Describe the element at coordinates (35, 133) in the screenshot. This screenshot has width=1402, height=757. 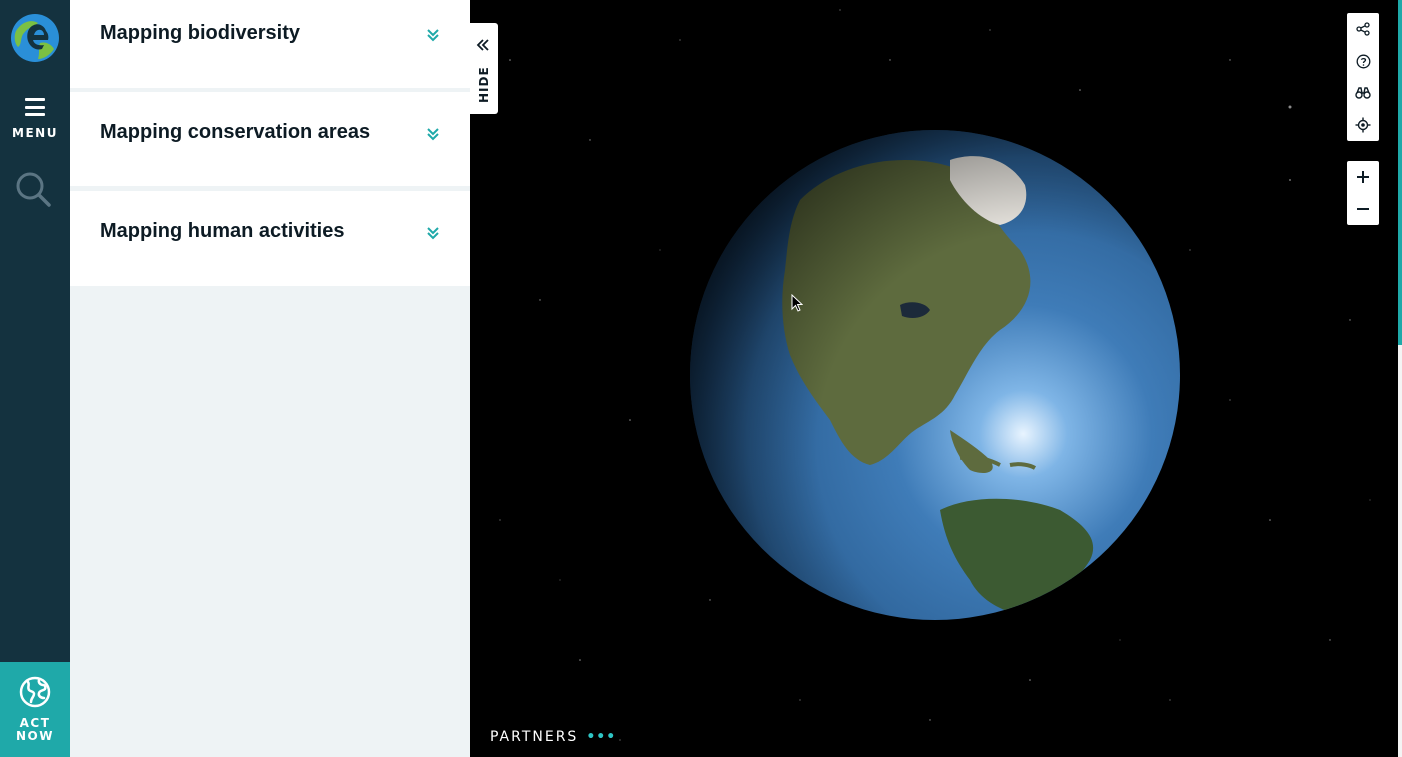
I see `menu-label: MENU` at that location.